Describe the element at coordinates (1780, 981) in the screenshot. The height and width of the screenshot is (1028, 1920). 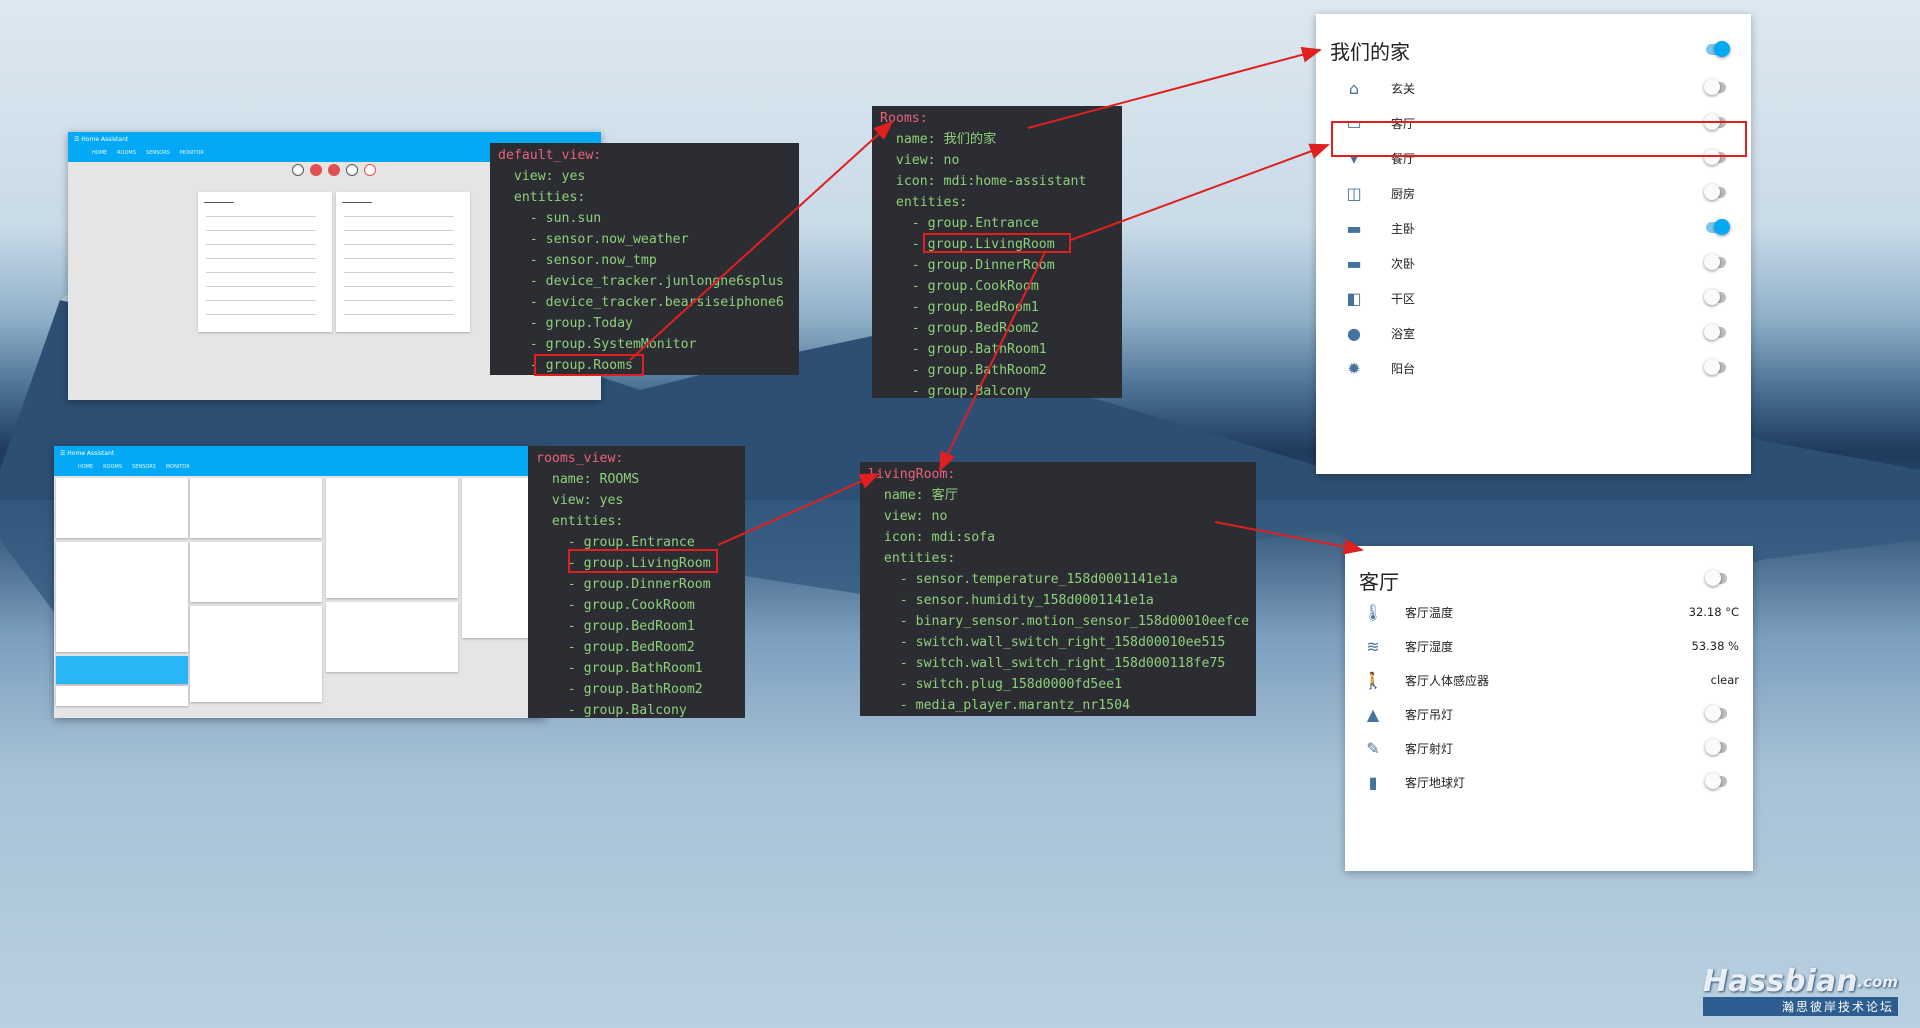
I see `logo-text: Hassbian` at that location.